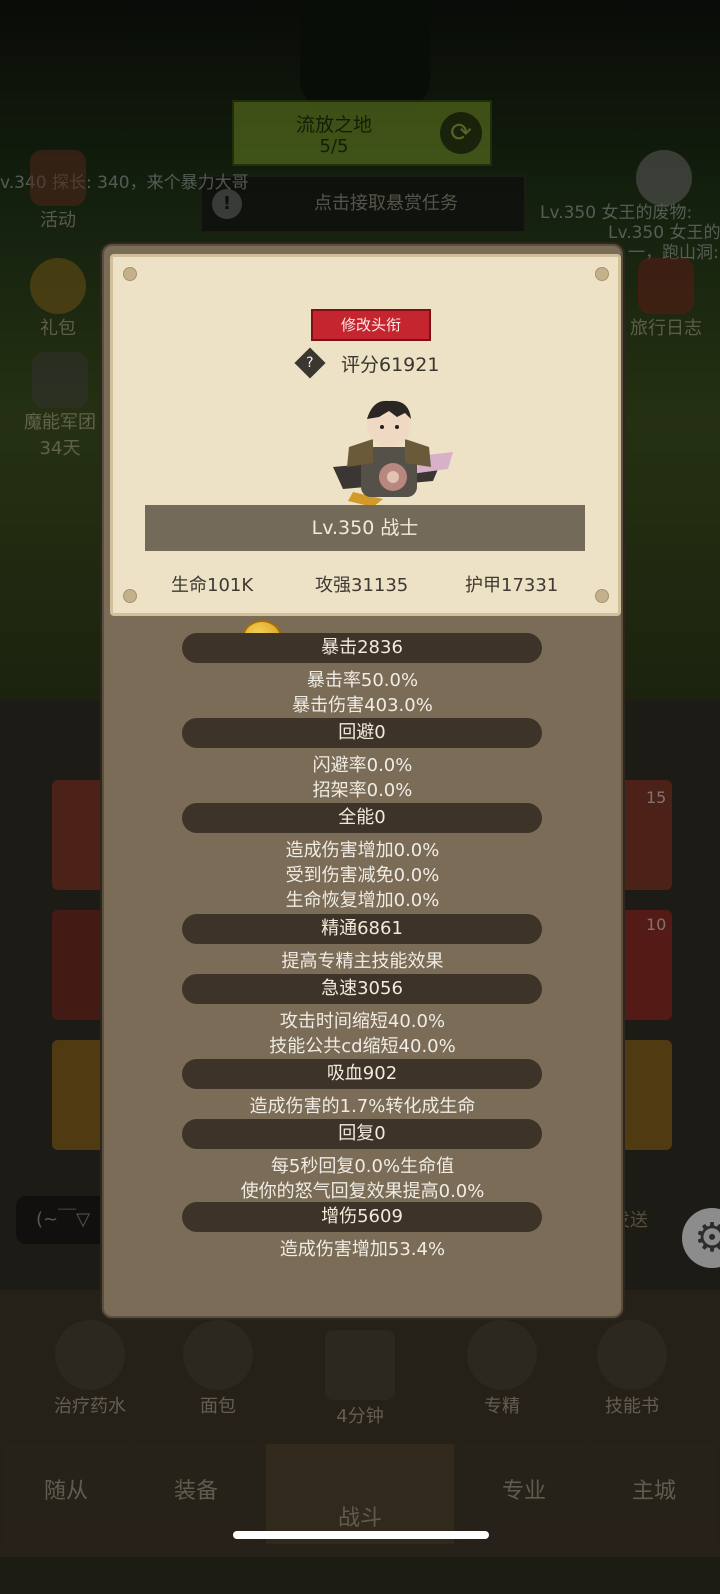 The width and height of the screenshot is (720, 1594). I want to click on warrior-avatar, so click(393, 453).